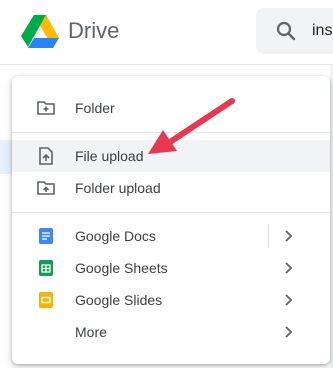  I want to click on menu-item-folder-upload: Folder upload, so click(171, 188).